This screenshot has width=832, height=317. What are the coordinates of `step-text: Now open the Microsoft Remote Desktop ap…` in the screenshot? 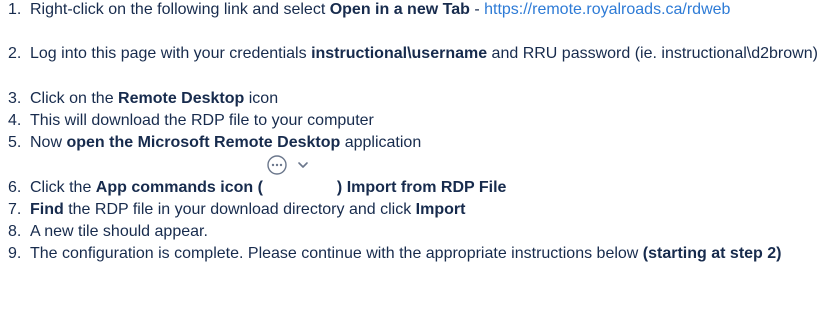 It's located at (226, 142).